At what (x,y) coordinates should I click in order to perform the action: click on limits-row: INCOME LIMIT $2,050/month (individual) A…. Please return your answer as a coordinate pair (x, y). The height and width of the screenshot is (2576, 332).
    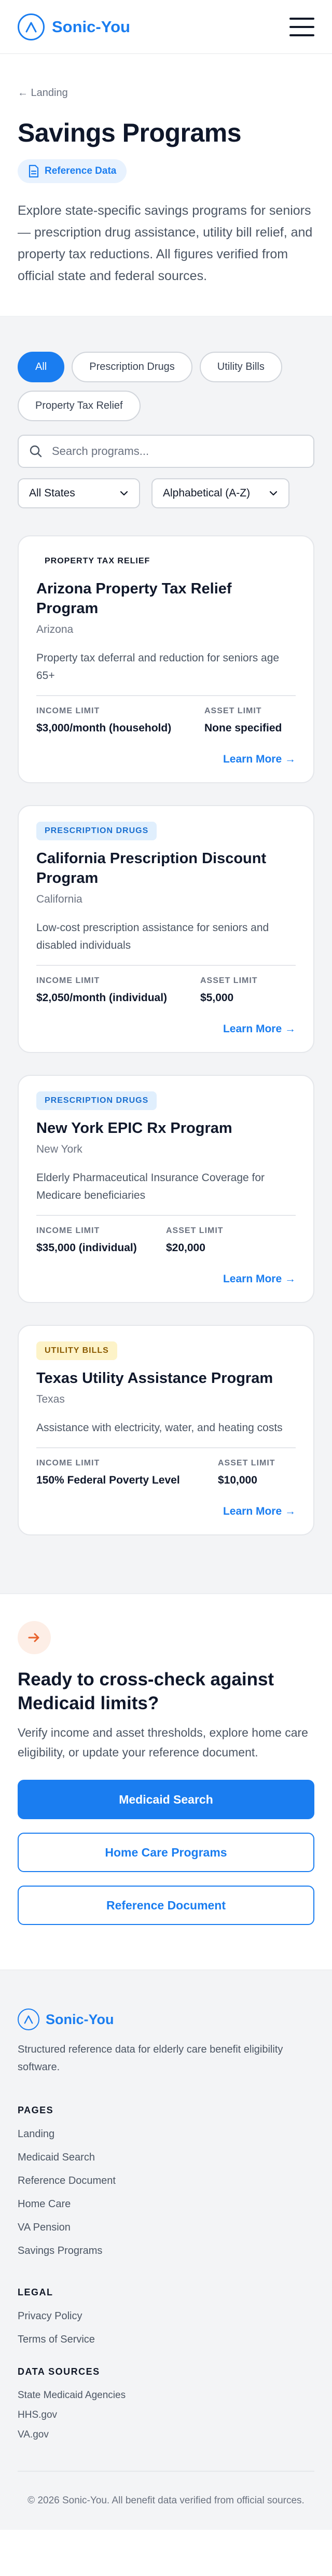
    Looking at the image, I should click on (166, 990).